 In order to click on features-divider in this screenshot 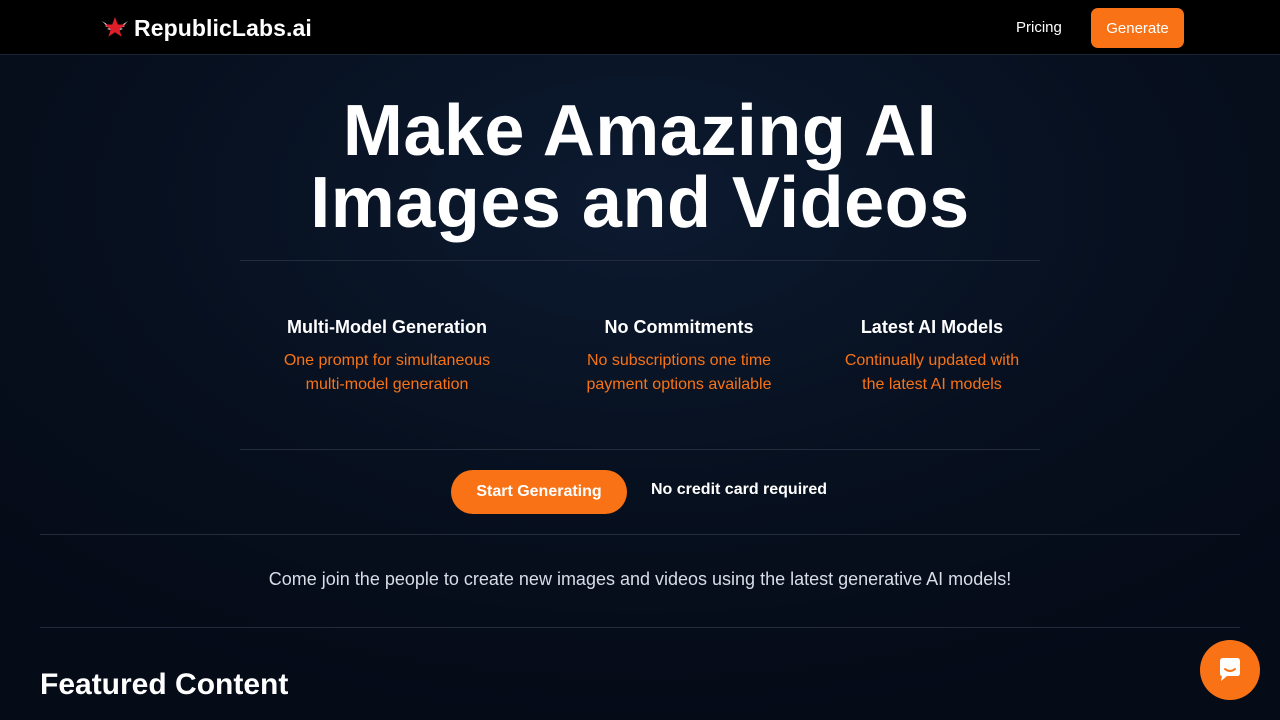, I will do `click(640, 449)`.